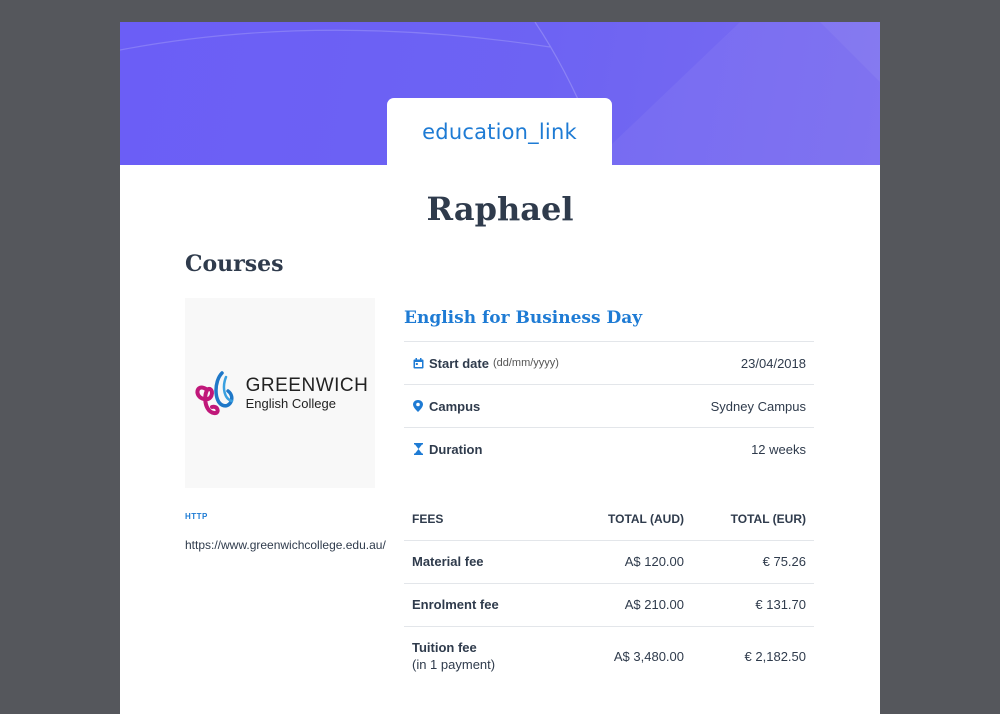  I want to click on greenwich-mark-icon, so click(214, 393).